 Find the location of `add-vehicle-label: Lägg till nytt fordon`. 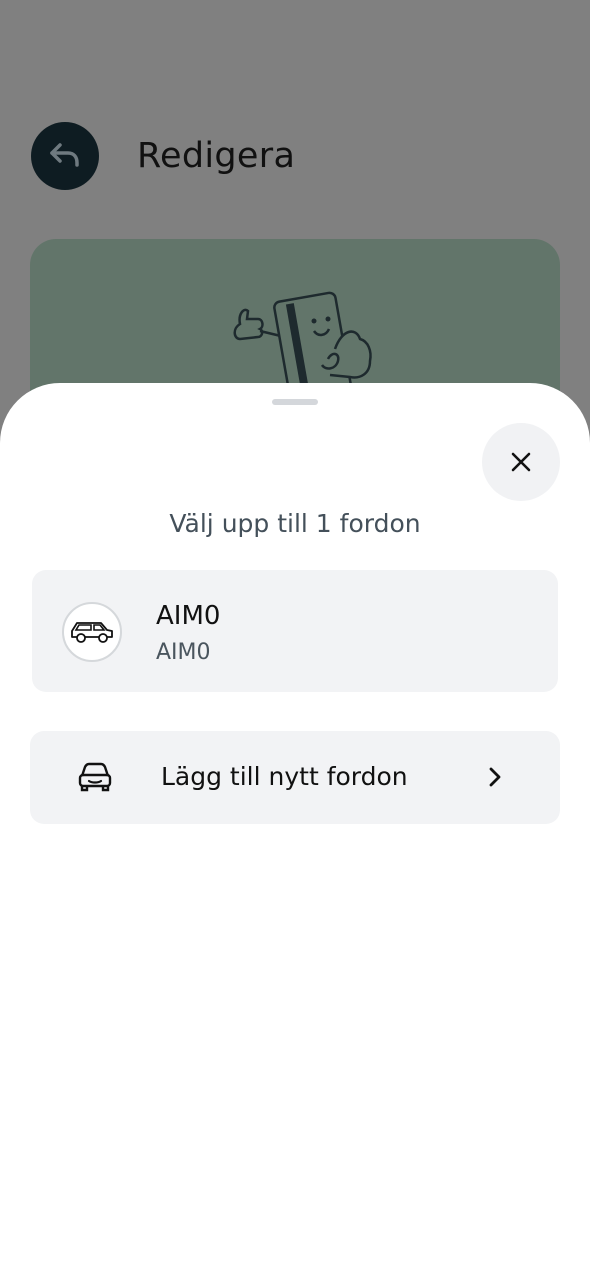

add-vehicle-label: Lägg till nytt fordon is located at coordinates (284, 776).